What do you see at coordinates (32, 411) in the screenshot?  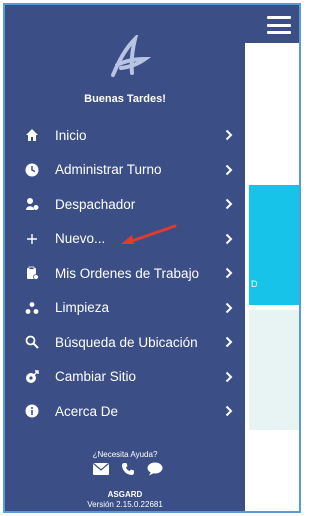 I see `info-icon` at bounding box center [32, 411].